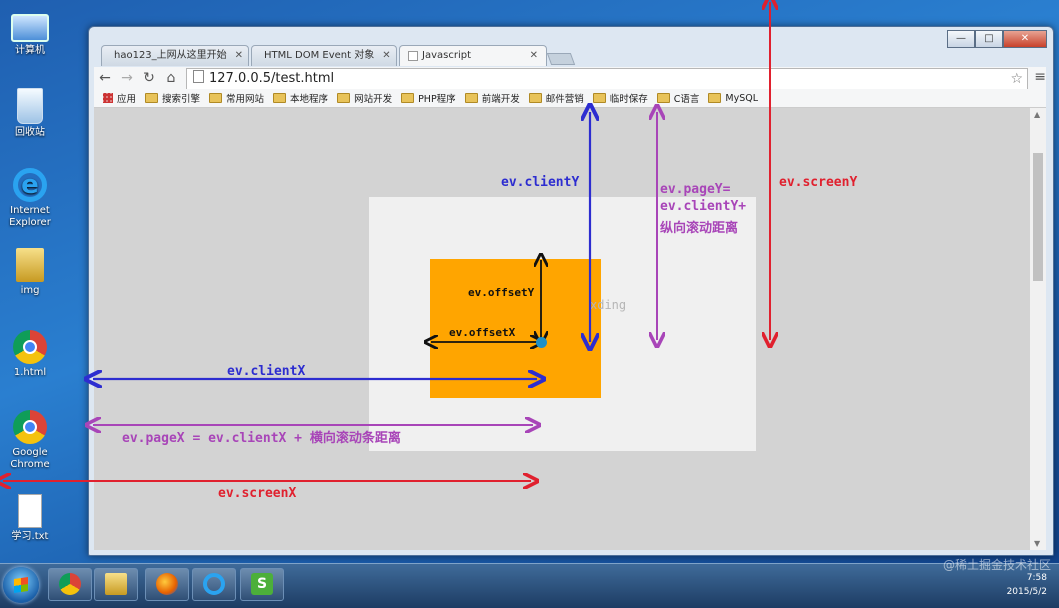 The image size is (1059, 608). I want to click on app-s-icon: S, so click(262, 584).